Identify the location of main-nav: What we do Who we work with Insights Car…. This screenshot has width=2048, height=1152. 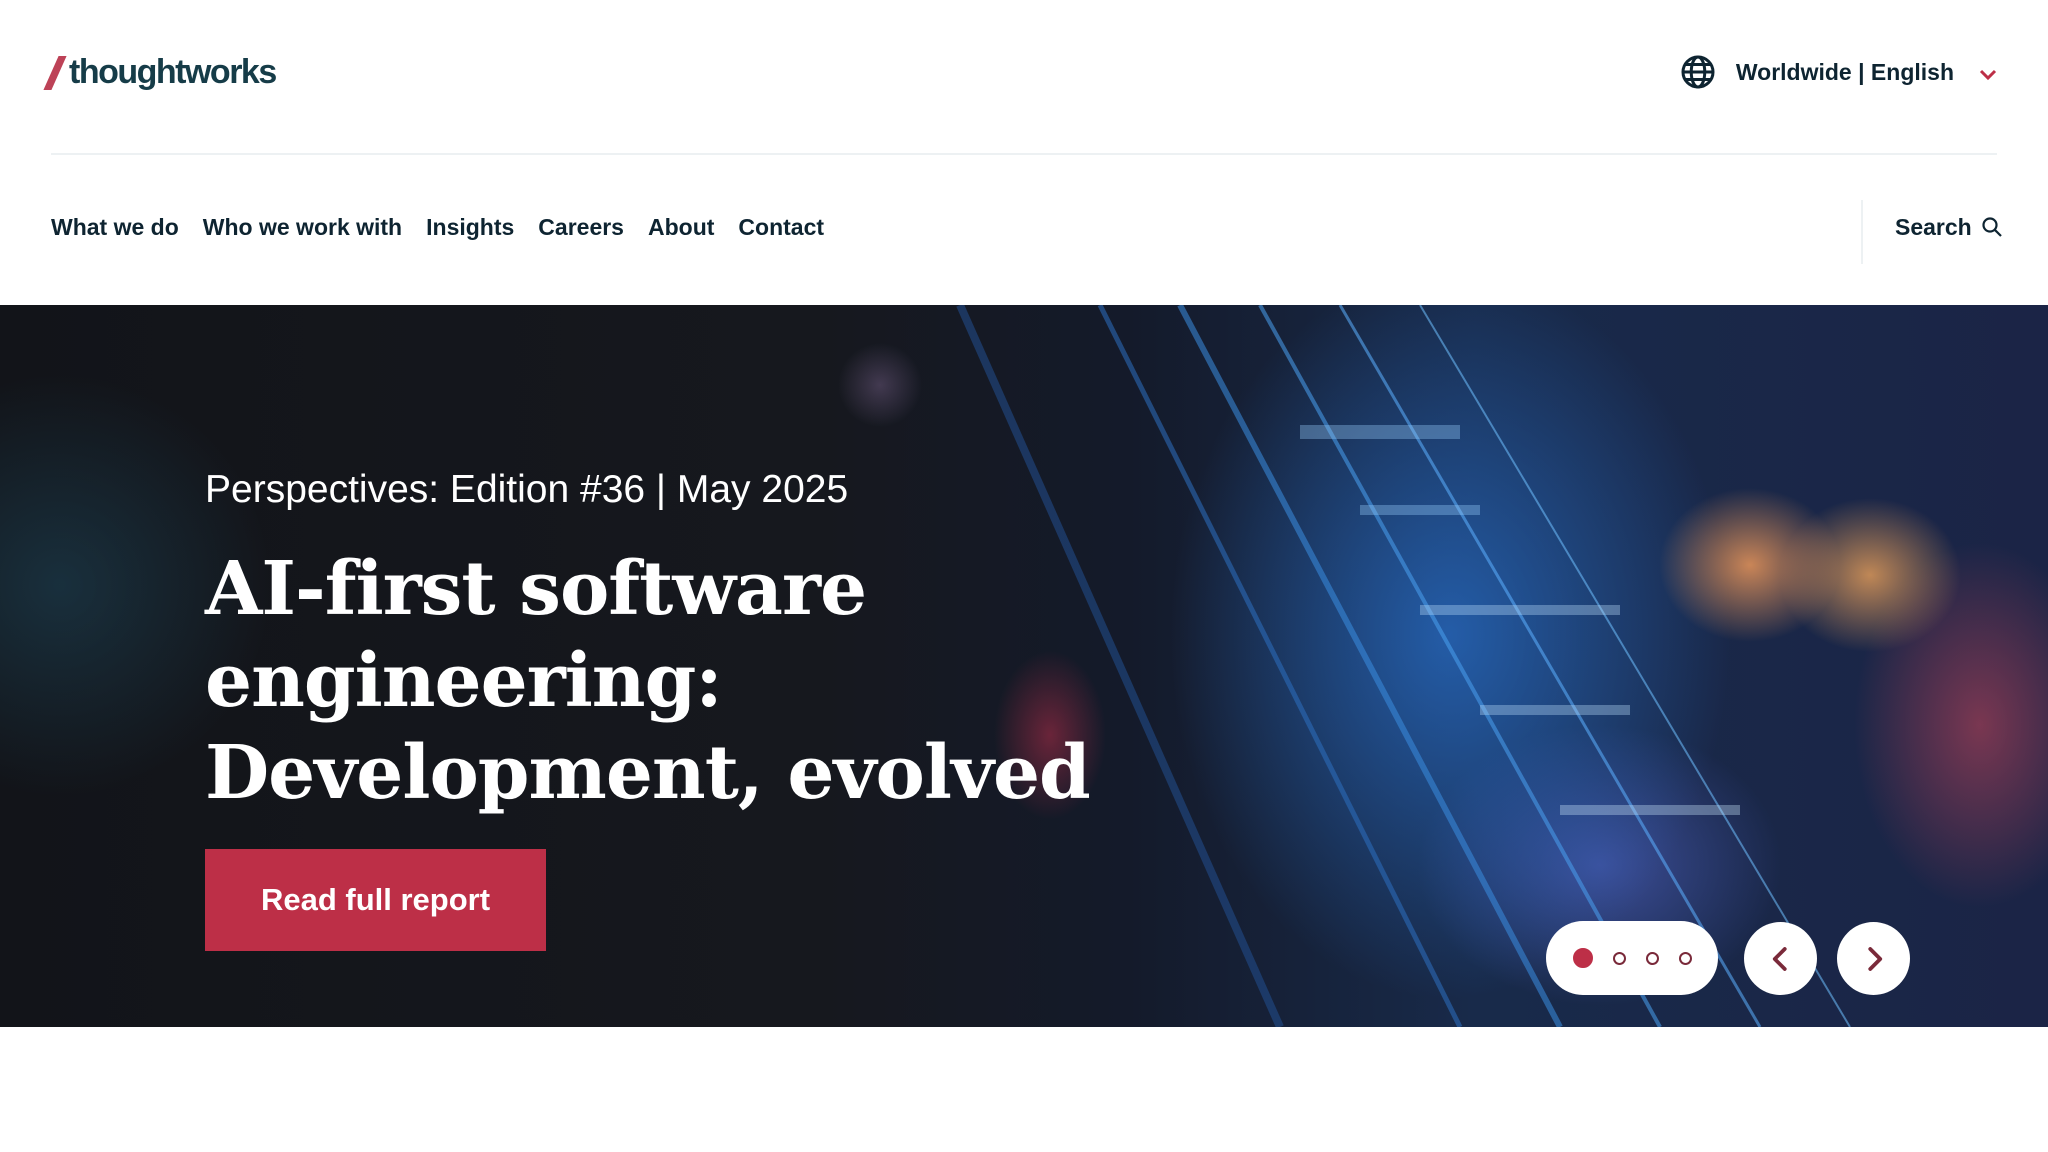
(437, 227).